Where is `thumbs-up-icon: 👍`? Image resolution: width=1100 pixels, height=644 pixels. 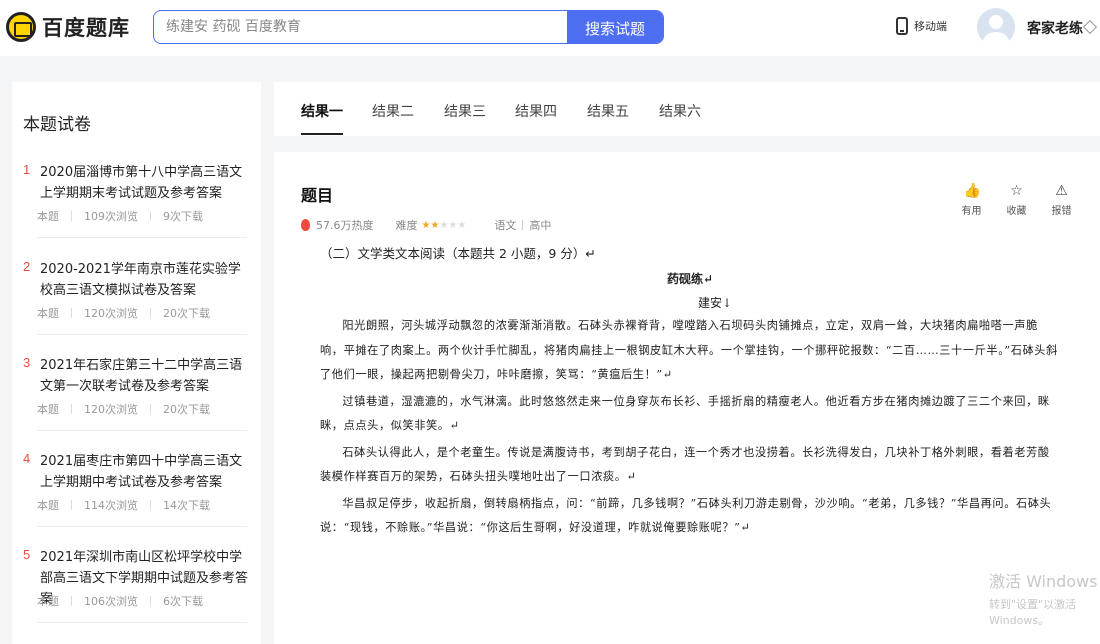 thumbs-up-icon: 👍 is located at coordinates (972, 190).